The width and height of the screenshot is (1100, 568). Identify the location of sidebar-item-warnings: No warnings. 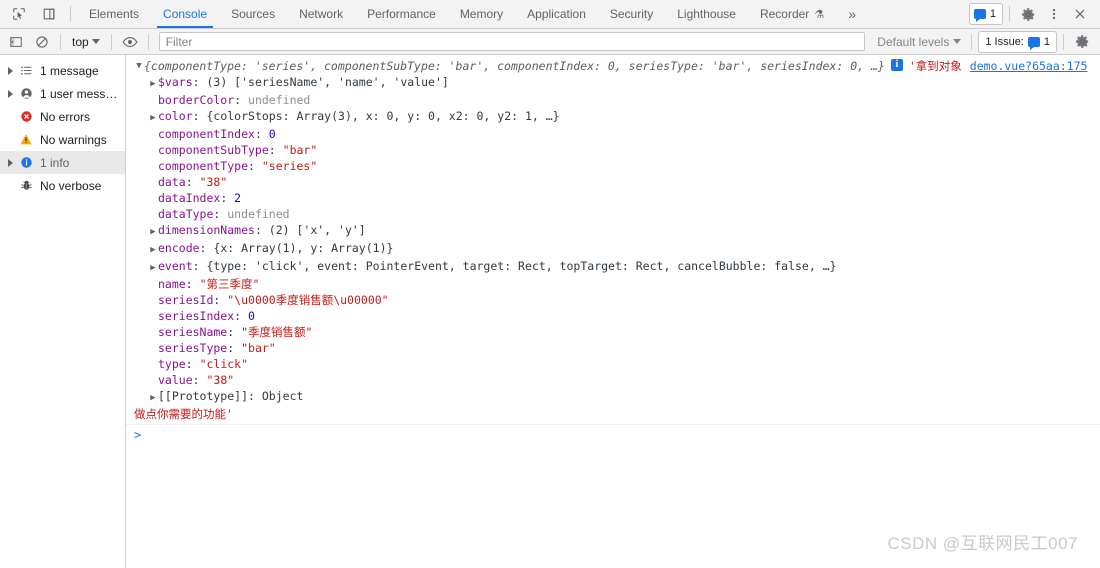
(62, 139).